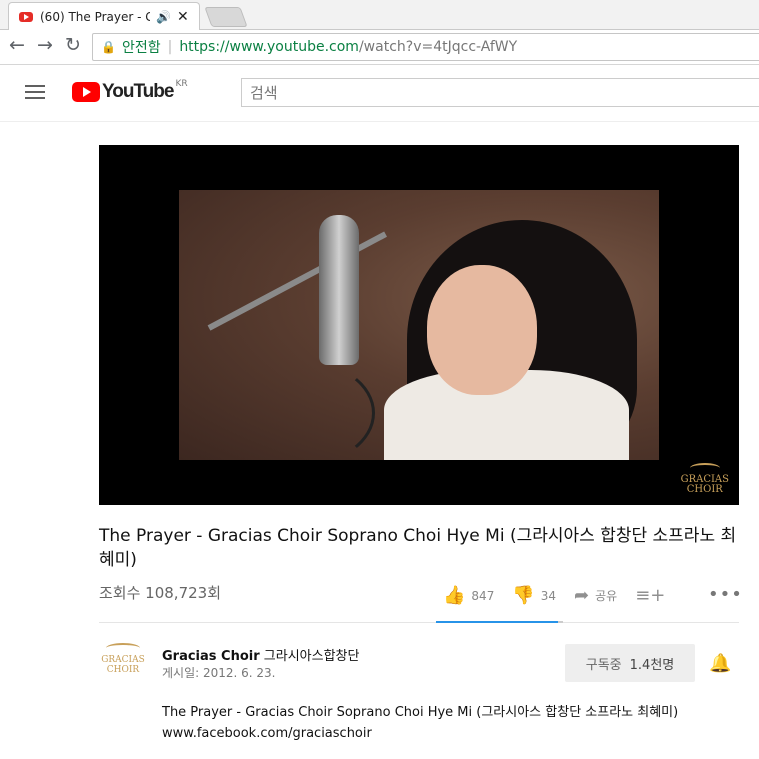 The image size is (759, 759). Describe the element at coordinates (704, 489) in the screenshot. I see `watermark-line2: CHOIR` at that location.